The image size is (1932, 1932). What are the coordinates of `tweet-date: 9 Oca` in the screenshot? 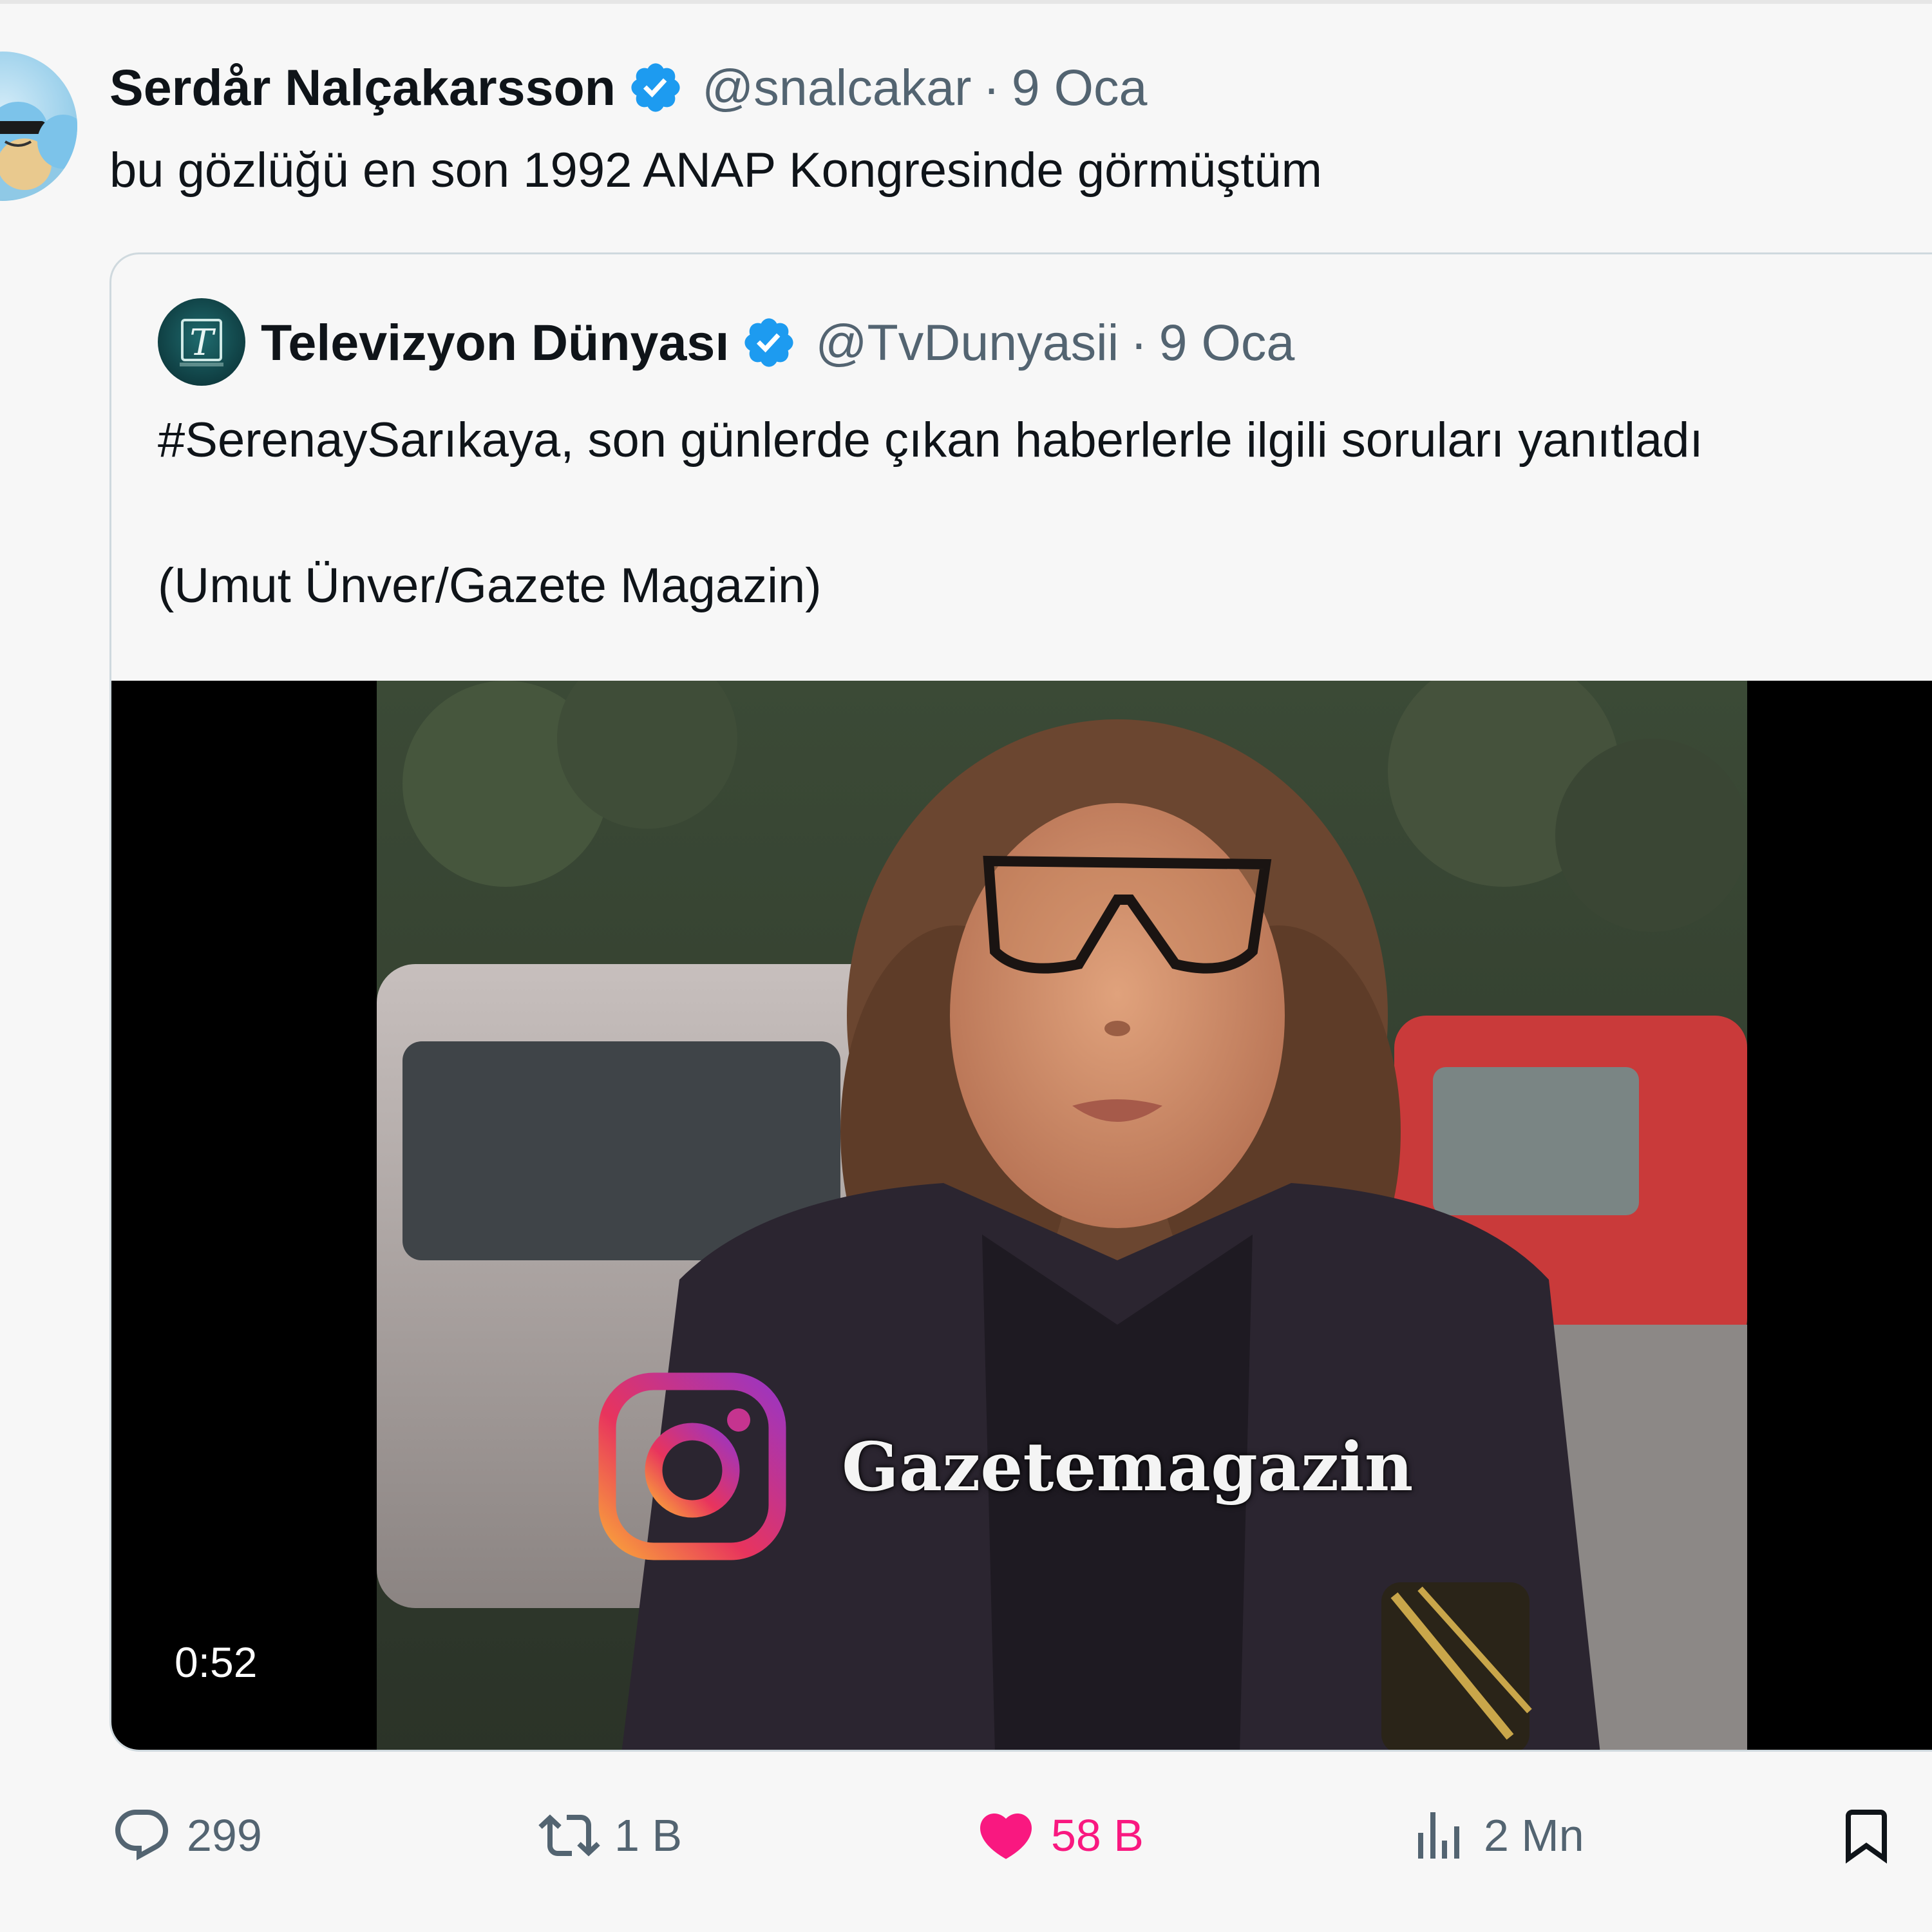 It's located at (1080, 87).